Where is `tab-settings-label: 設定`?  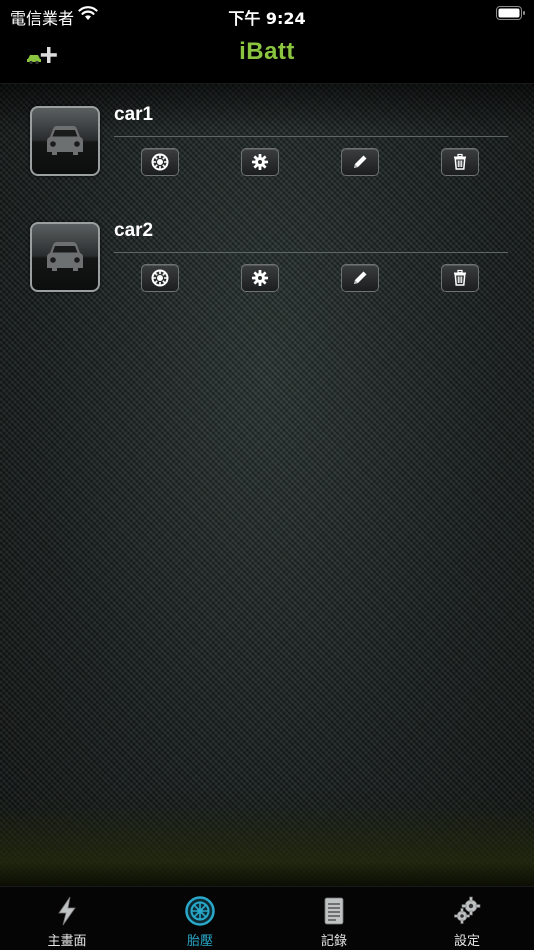 tab-settings-label: 設定 is located at coordinates (466, 941).